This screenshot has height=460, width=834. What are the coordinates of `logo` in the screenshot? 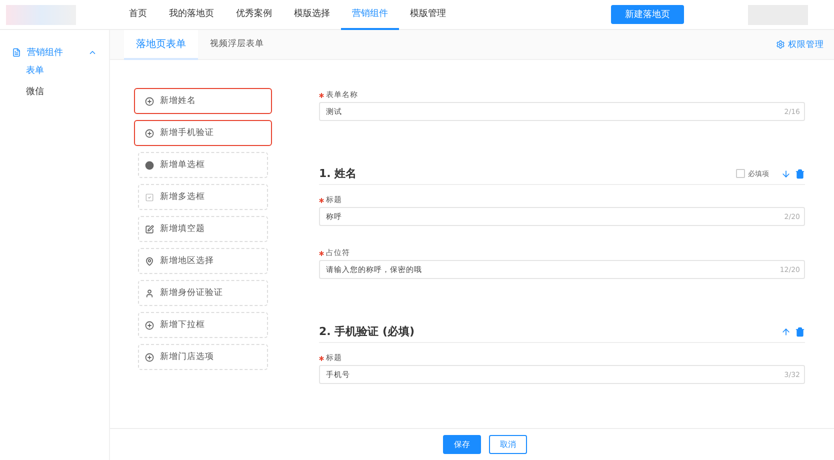 It's located at (41, 14).